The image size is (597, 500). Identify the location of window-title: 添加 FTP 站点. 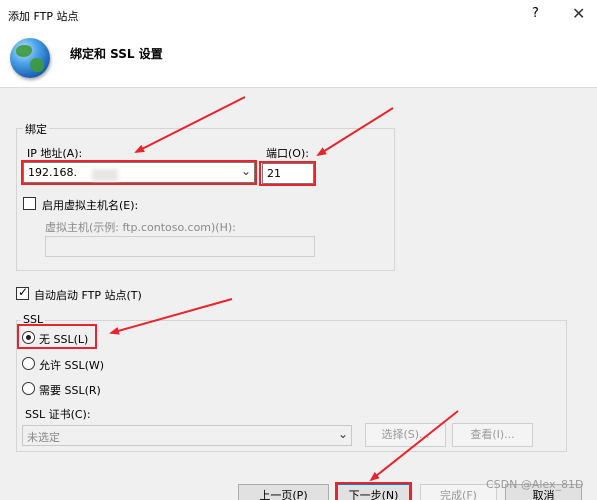
(43, 16).